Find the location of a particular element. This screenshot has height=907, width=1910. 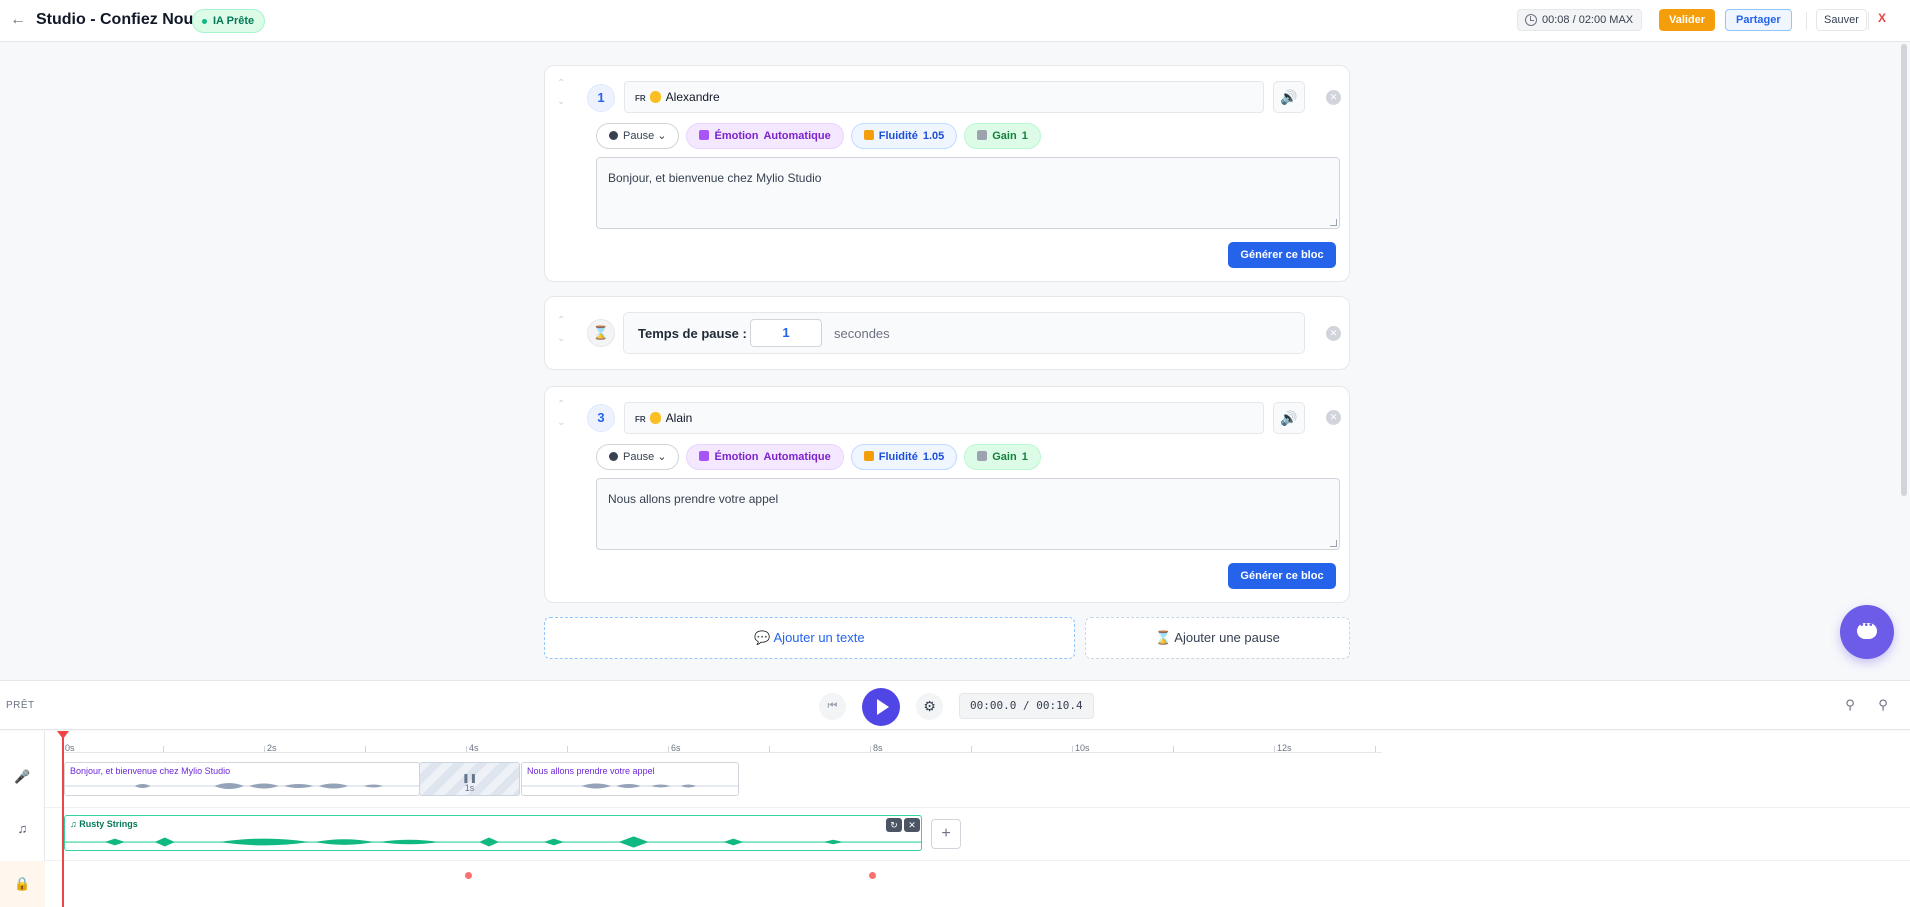

chat-icon is located at coordinates (1867, 629).